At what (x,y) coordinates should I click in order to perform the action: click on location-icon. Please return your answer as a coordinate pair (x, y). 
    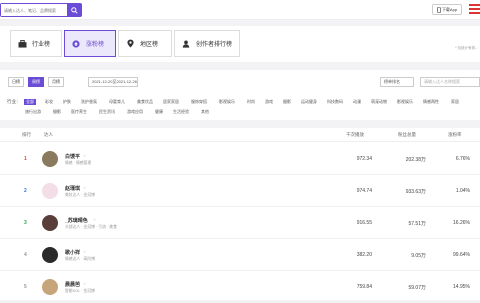
    Looking at the image, I should click on (130, 43).